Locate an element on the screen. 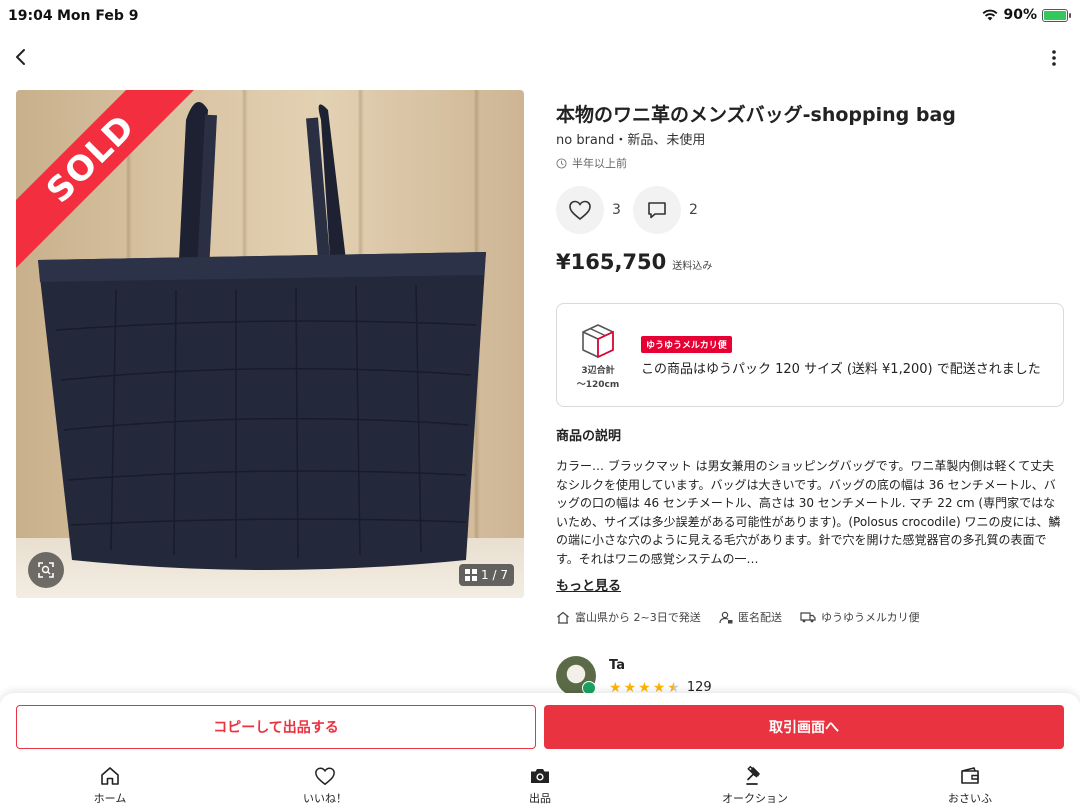 The height and width of the screenshot is (810, 1080). box-size-line2: ～120cm is located at coordinates (598, 385).